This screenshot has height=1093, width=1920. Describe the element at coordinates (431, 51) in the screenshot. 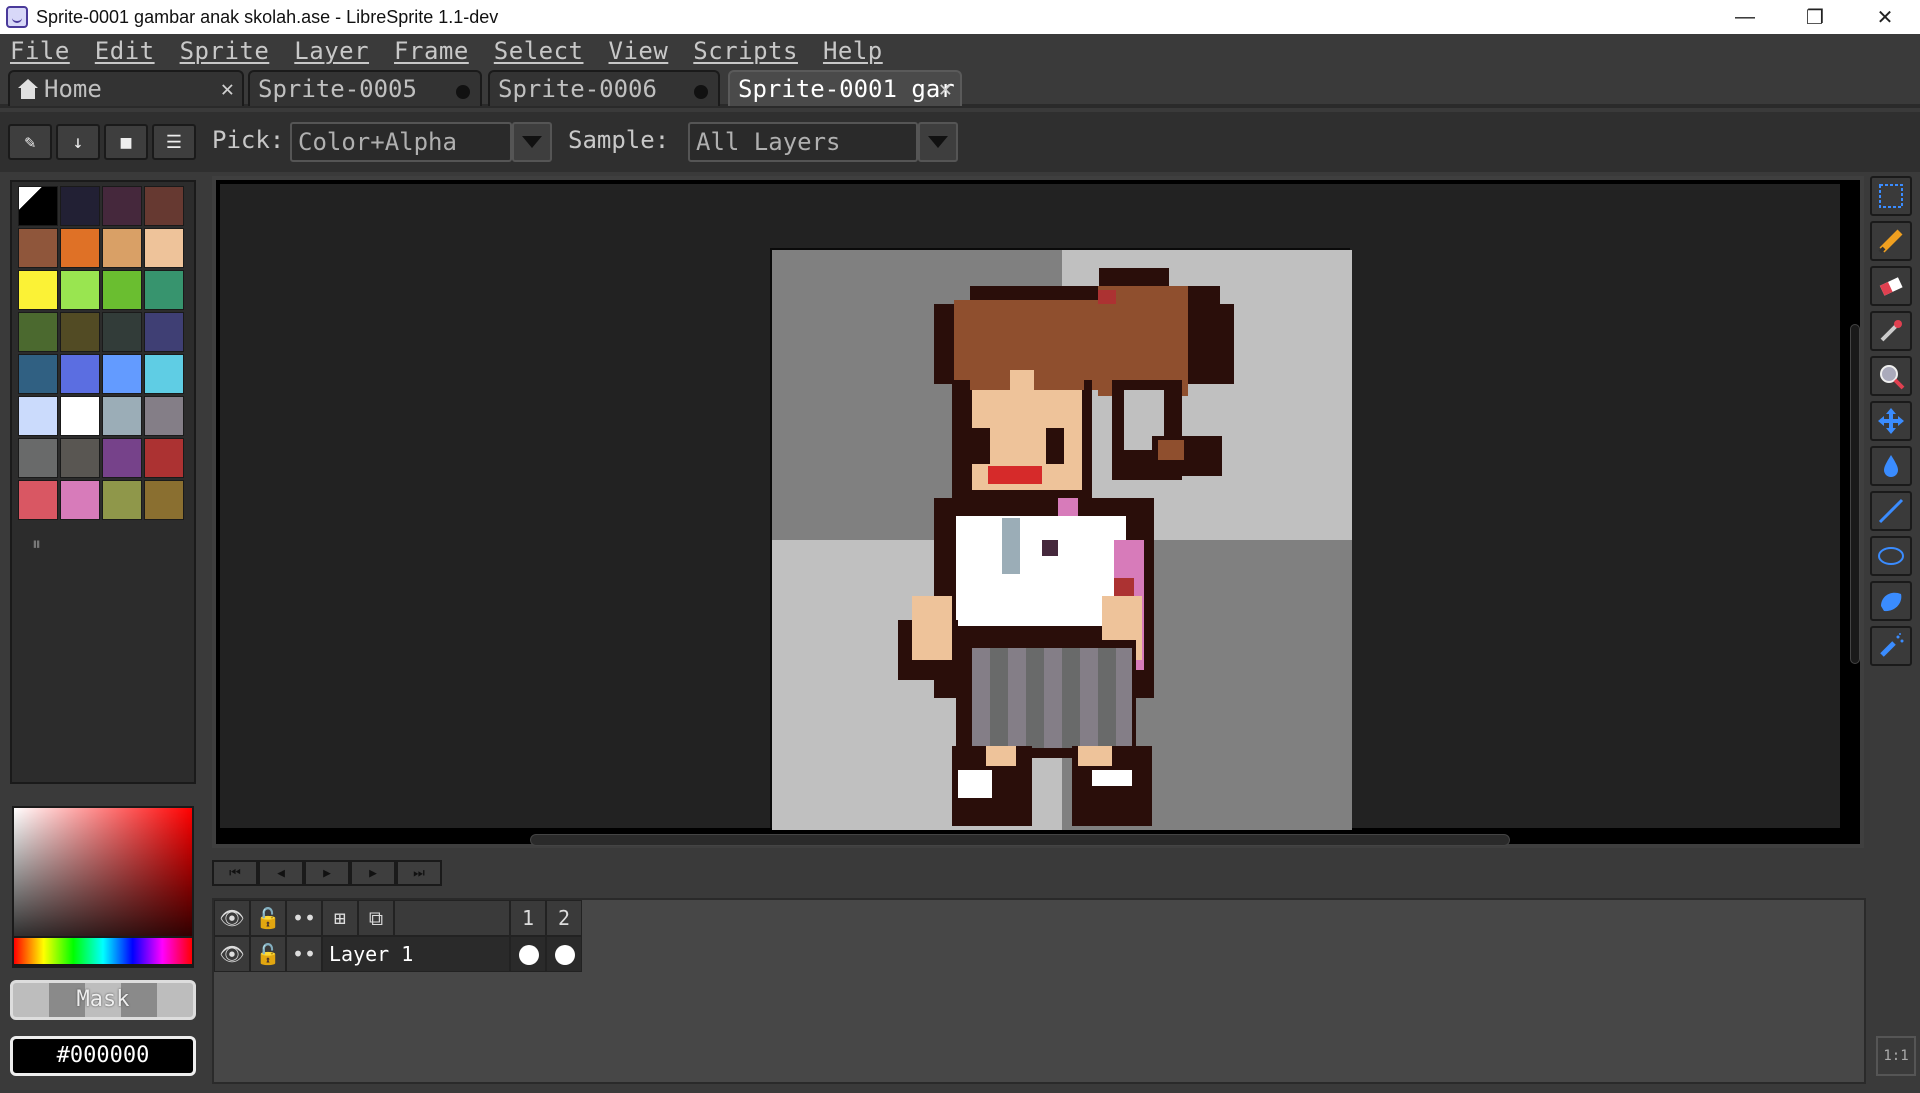

I see `menu-frame: Frame` at that location.